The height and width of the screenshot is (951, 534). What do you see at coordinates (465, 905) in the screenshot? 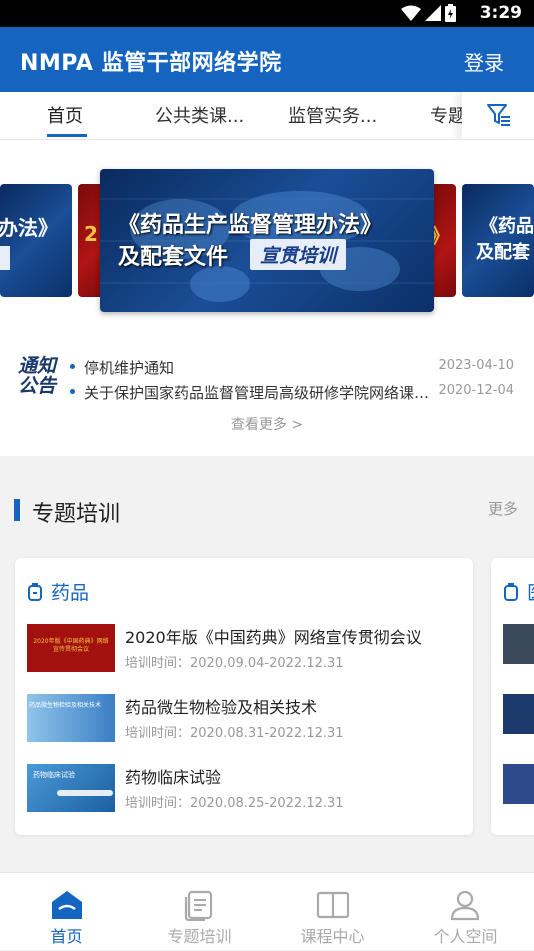
I see `person-icon` at bounding box center [465, 905].